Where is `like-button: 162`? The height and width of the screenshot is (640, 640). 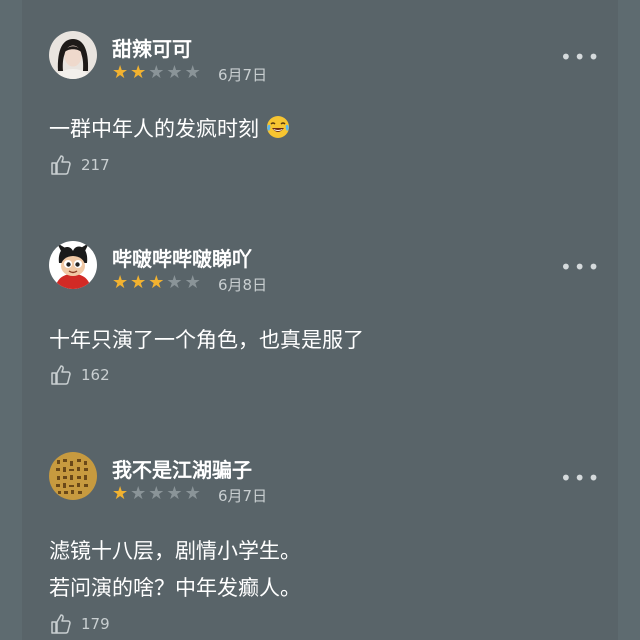 like-button: 162 is located at coordinates (79, 375).